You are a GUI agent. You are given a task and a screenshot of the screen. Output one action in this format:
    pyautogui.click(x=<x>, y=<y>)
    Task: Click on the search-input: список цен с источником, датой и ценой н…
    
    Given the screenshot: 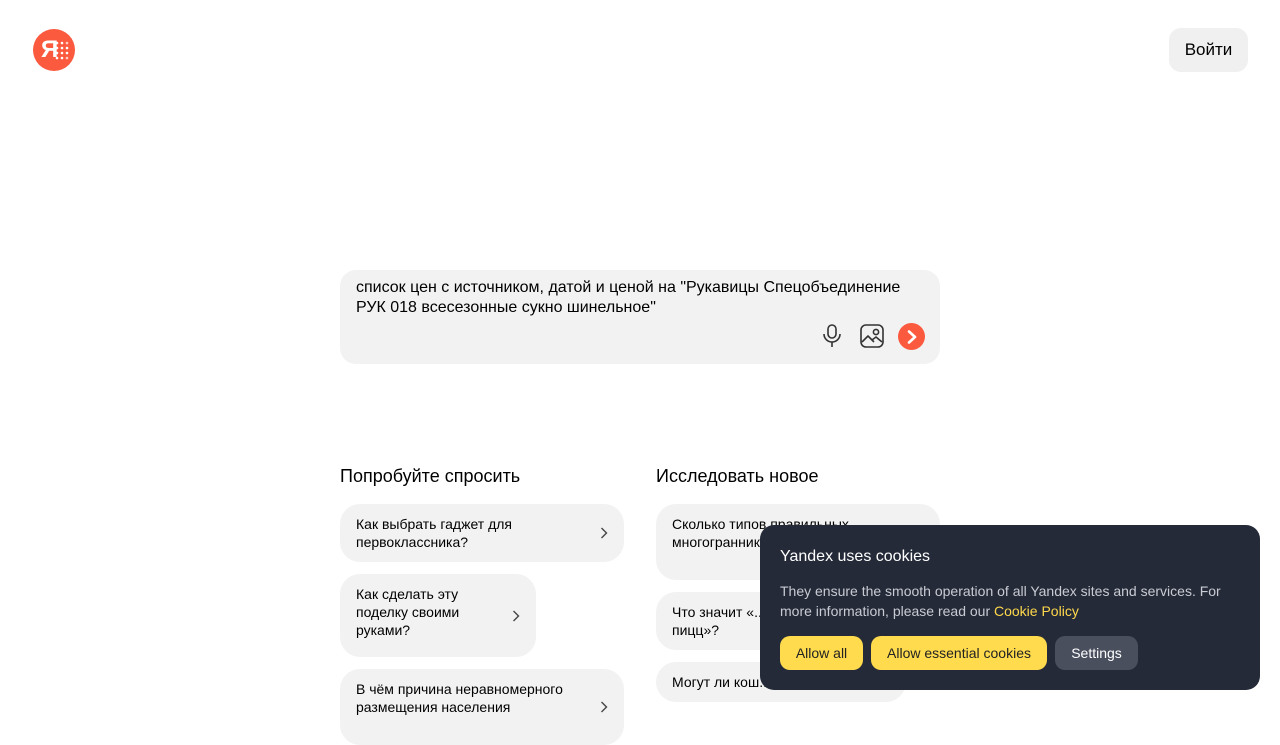 What is the action you would take?
    pyautogui.click(x=641, y=298)
    